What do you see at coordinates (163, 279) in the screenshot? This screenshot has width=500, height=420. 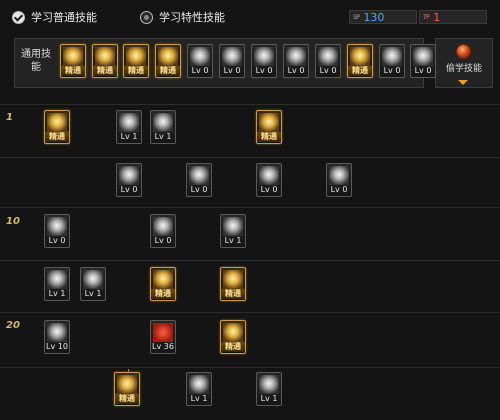 I see `claw-icon` at bounding box center [163, 279].